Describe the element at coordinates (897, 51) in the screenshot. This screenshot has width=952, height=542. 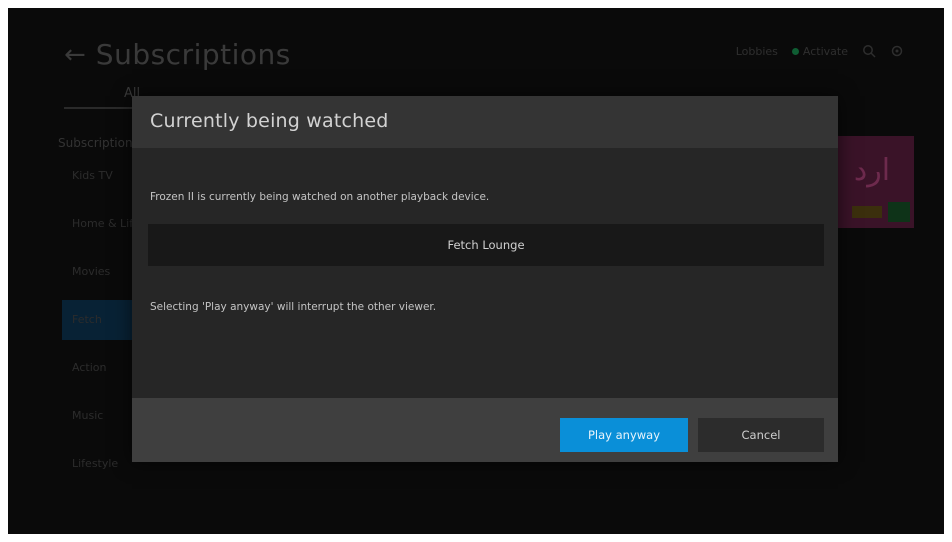
I see `settings-icon` at that location.